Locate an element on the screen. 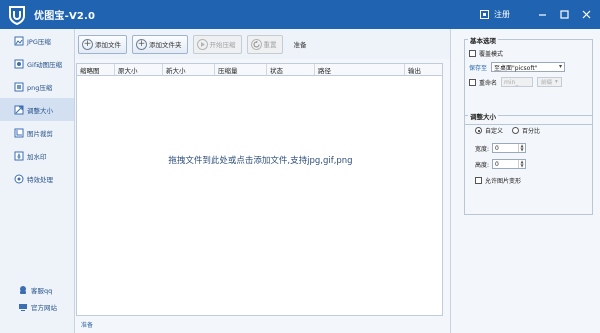 This screenshot has width=600, height=333. rename-input: min_ is located at coordinates (517, 82).